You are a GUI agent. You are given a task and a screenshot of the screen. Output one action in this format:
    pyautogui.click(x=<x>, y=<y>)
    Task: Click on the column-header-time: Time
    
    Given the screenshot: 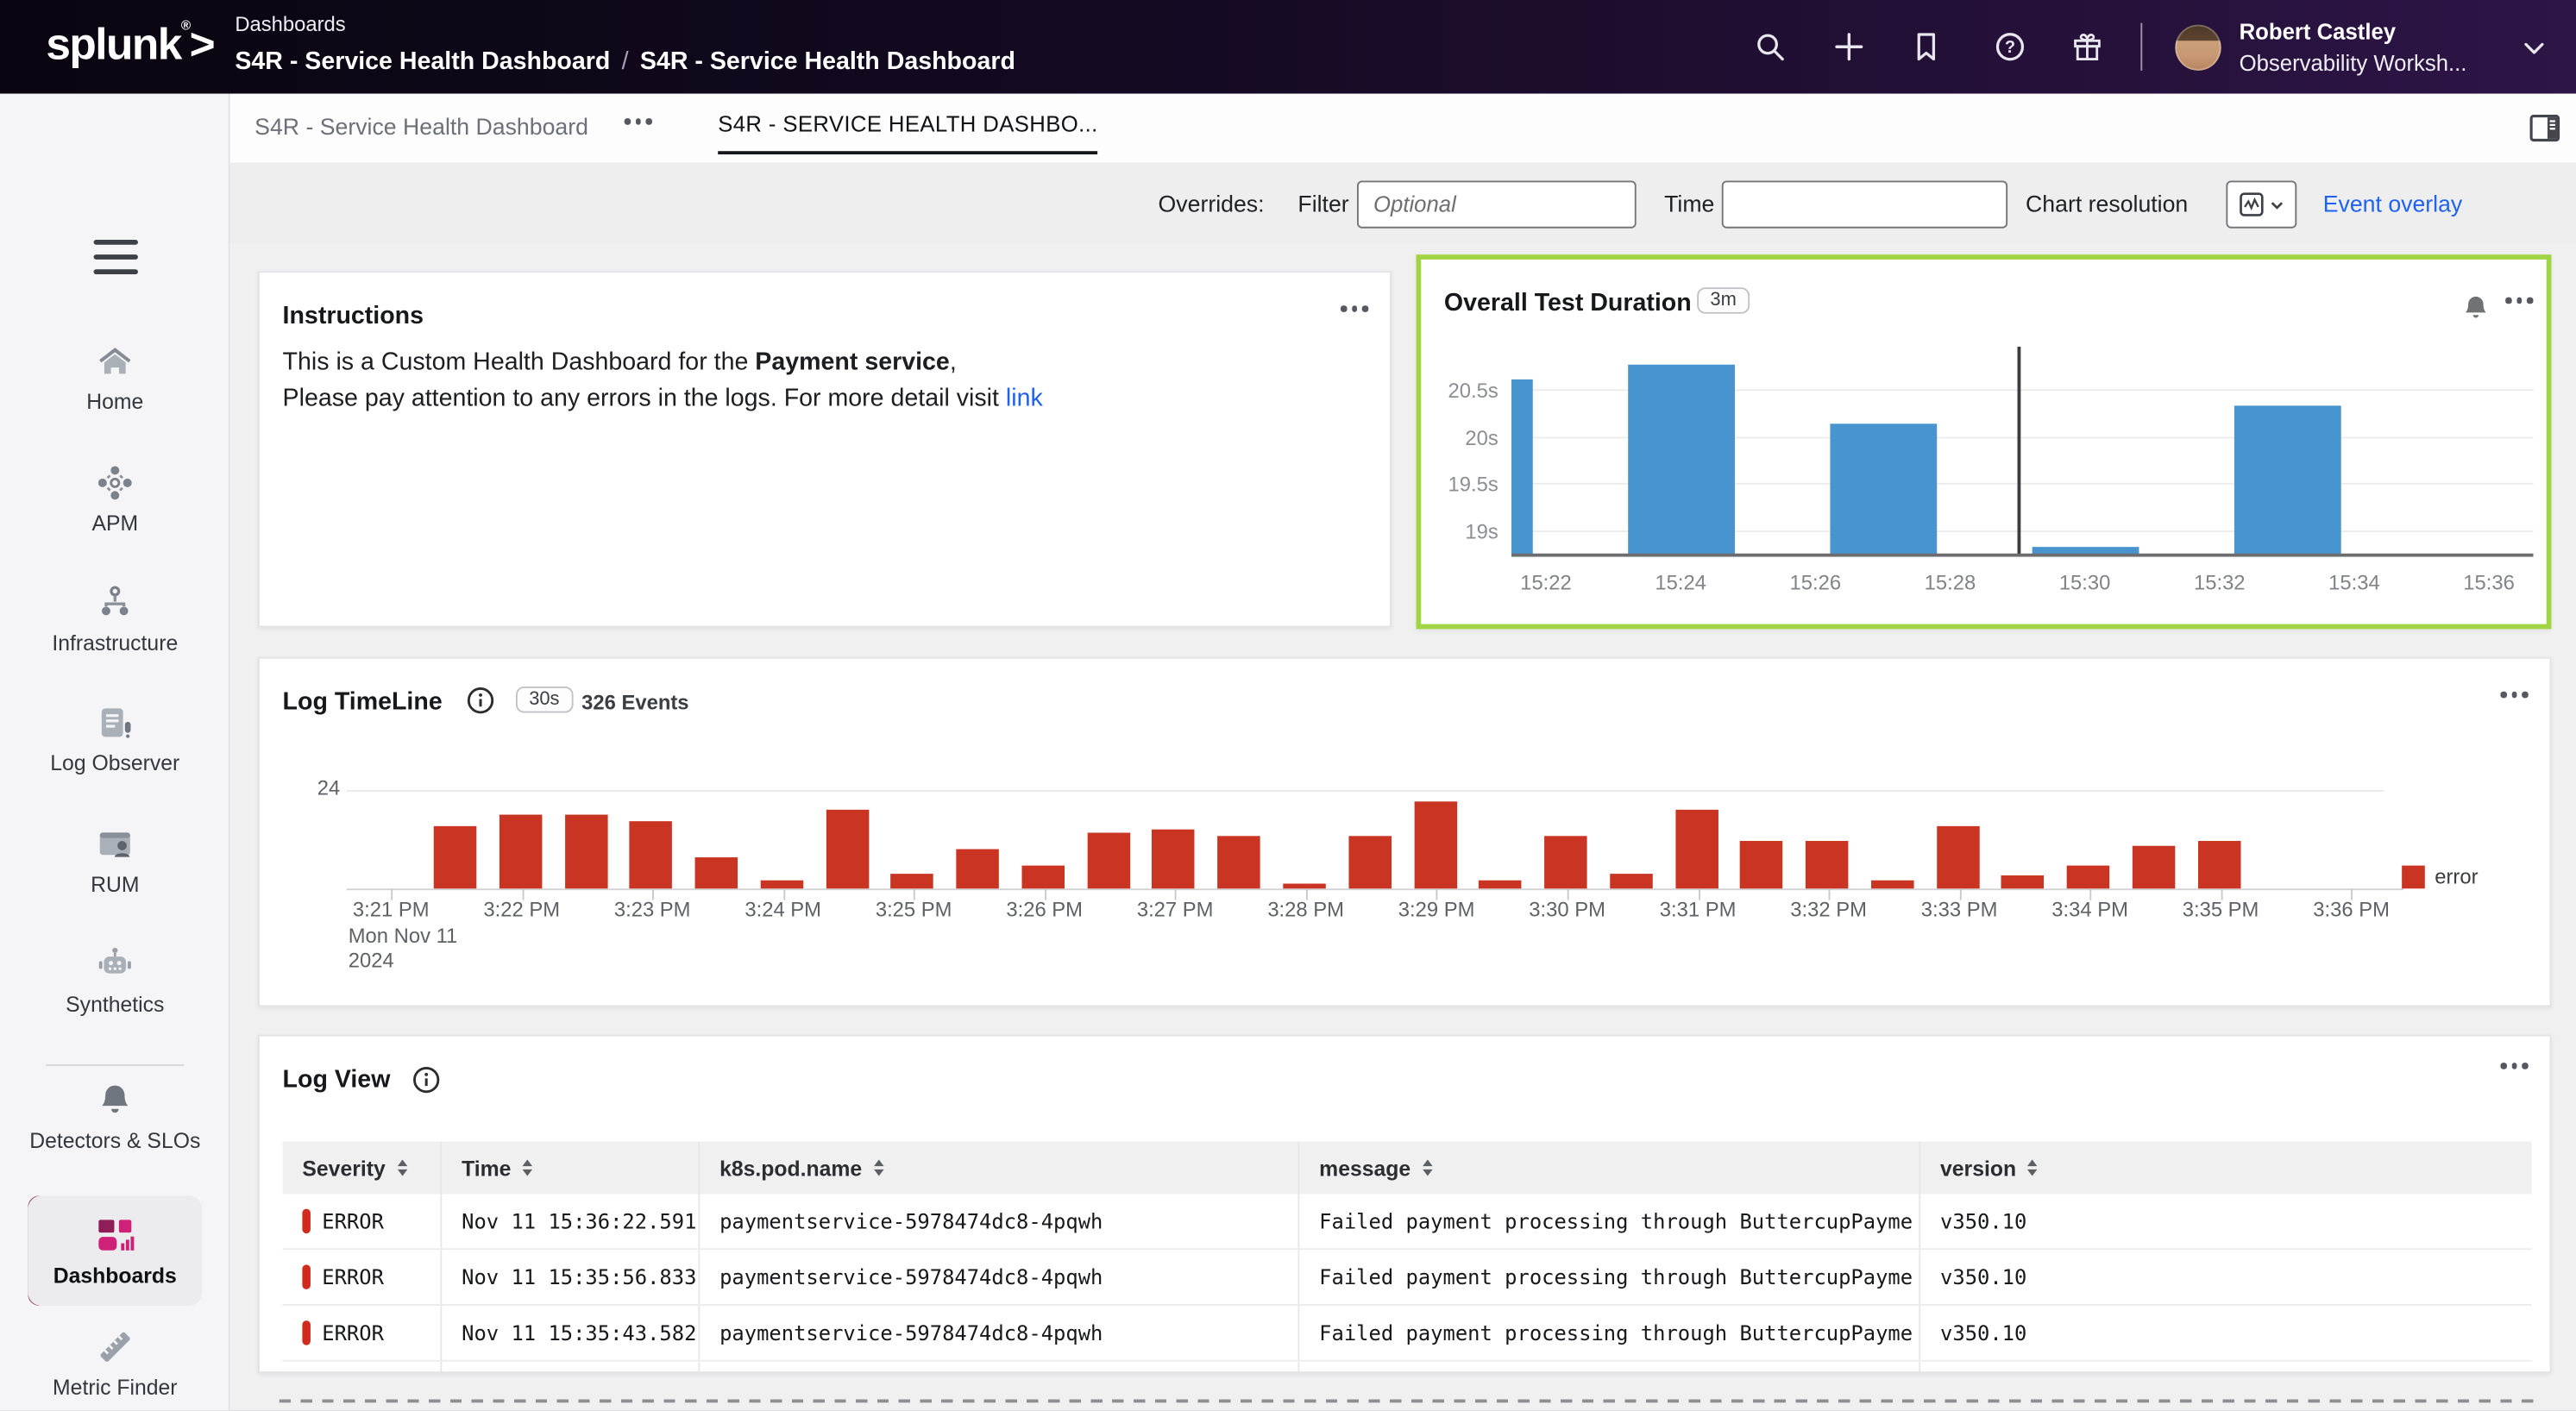 What is the action you would take?
    pyautogui.click(x=571, y=1168)
    